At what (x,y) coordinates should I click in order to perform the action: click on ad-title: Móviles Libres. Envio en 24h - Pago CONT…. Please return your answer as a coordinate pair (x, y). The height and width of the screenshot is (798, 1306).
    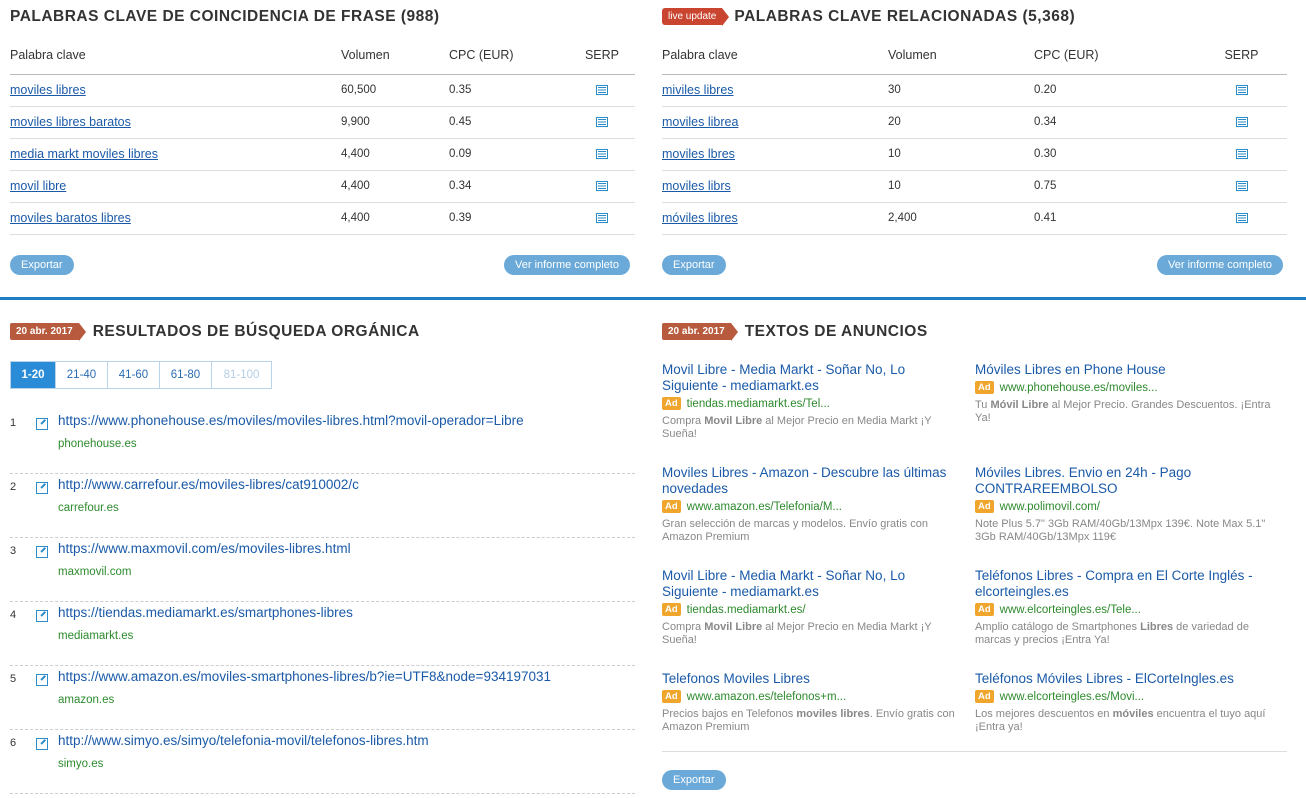
    Looking at the image, I should click on (1125, 481).